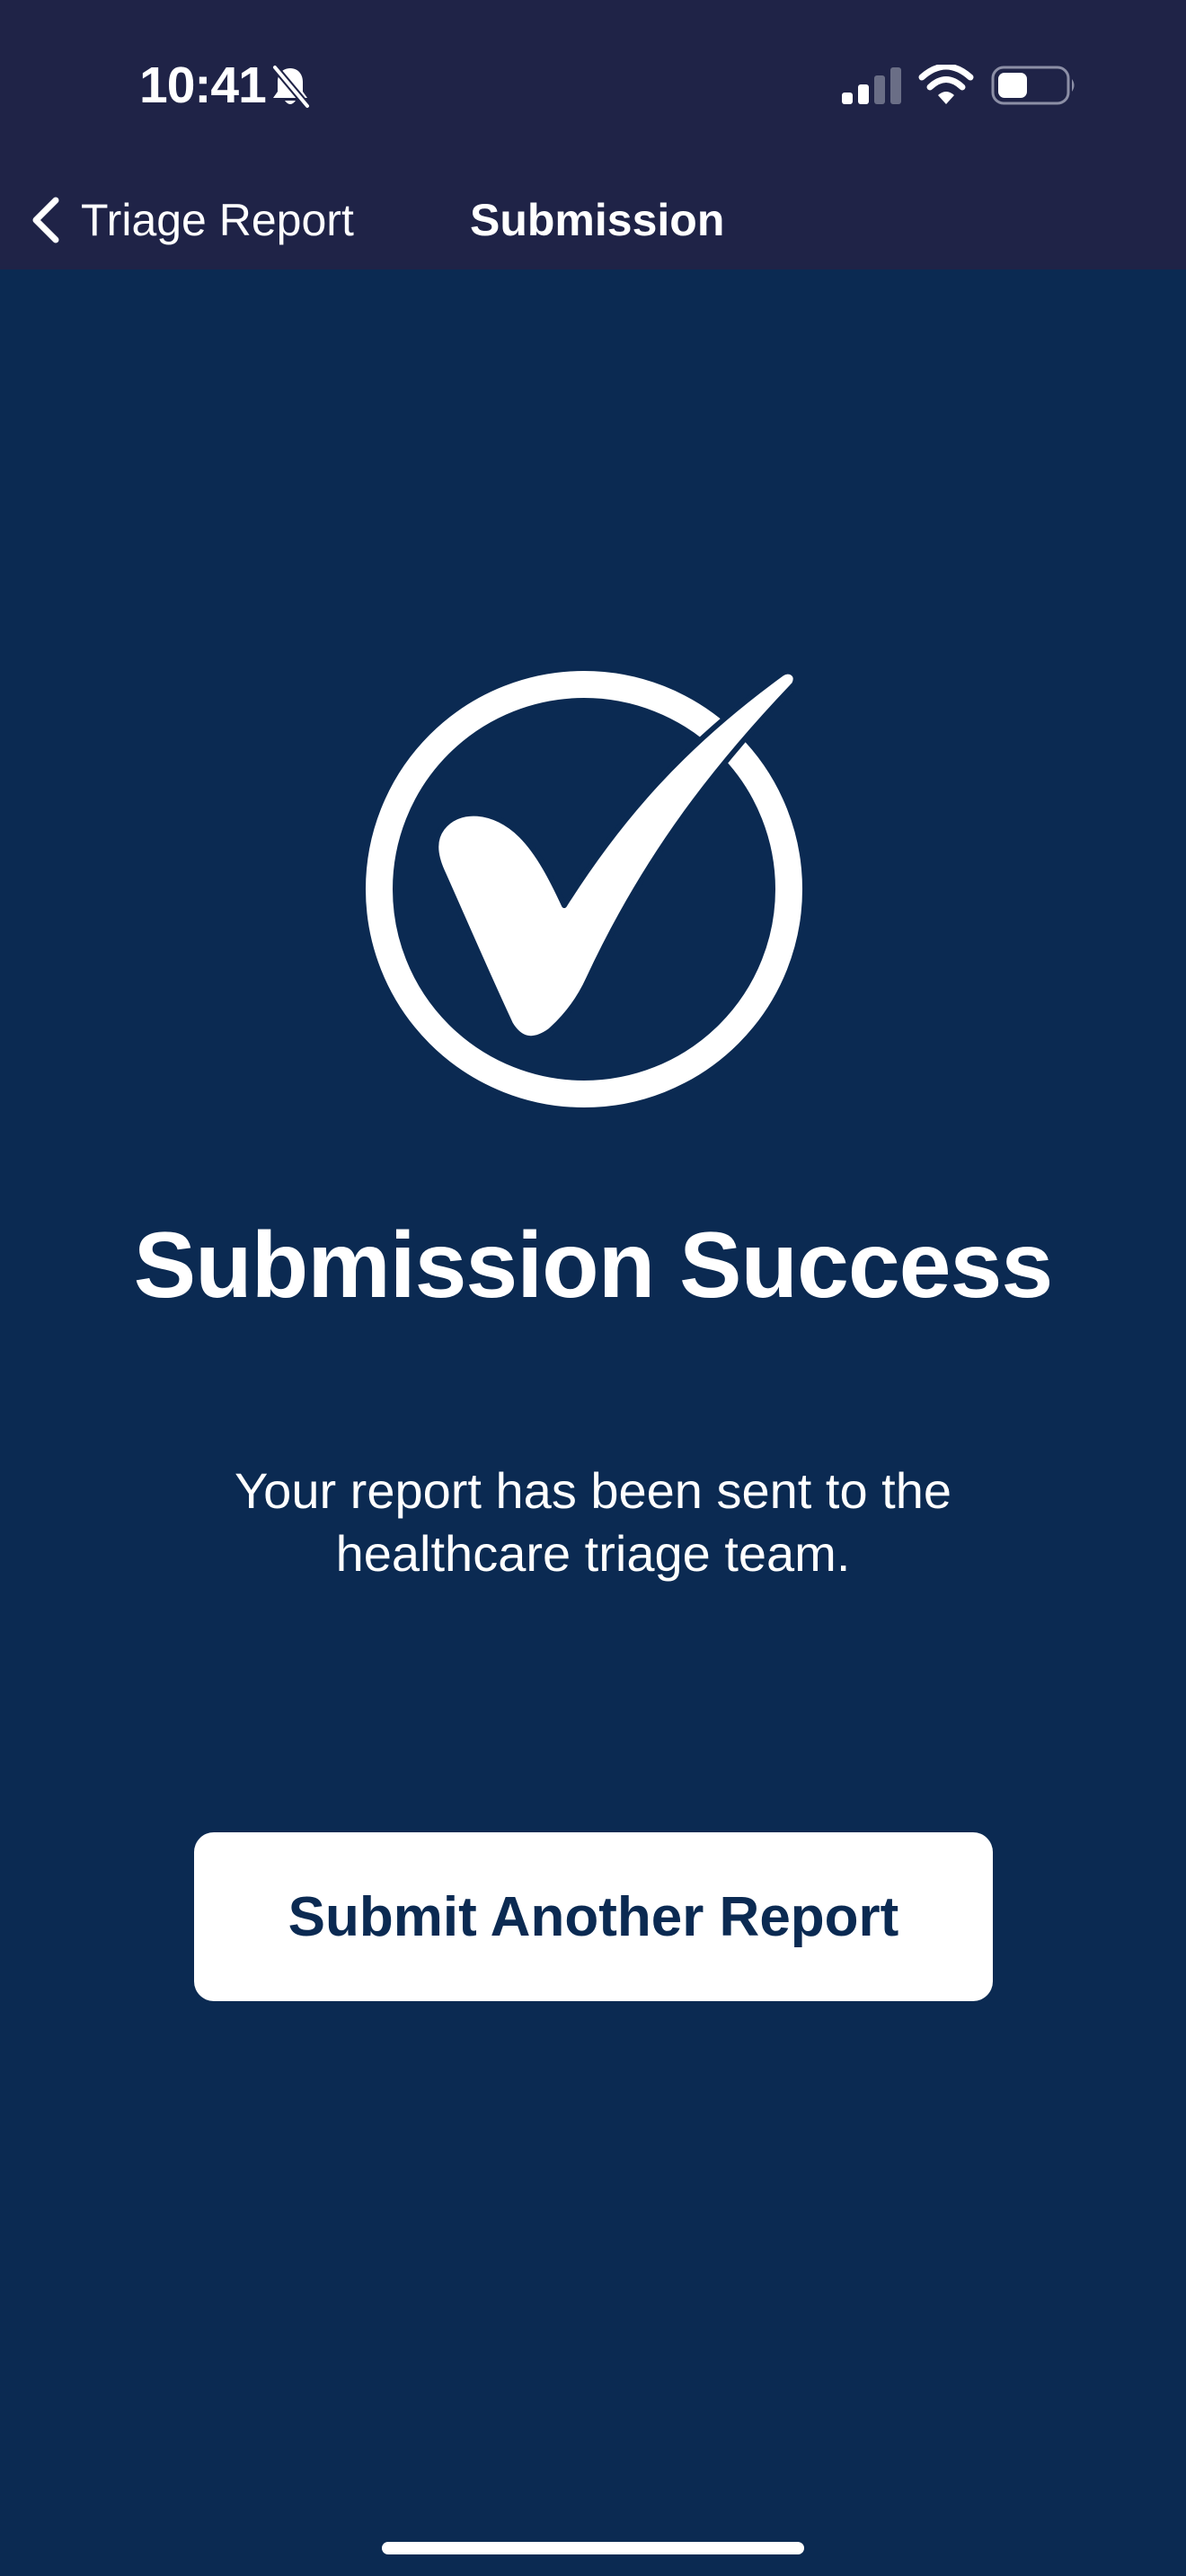 This screenshot has height=2576, width=1186. Describe the element at coordinates (1033, 85) in the screenshot. I see `battery-icon` at that location.